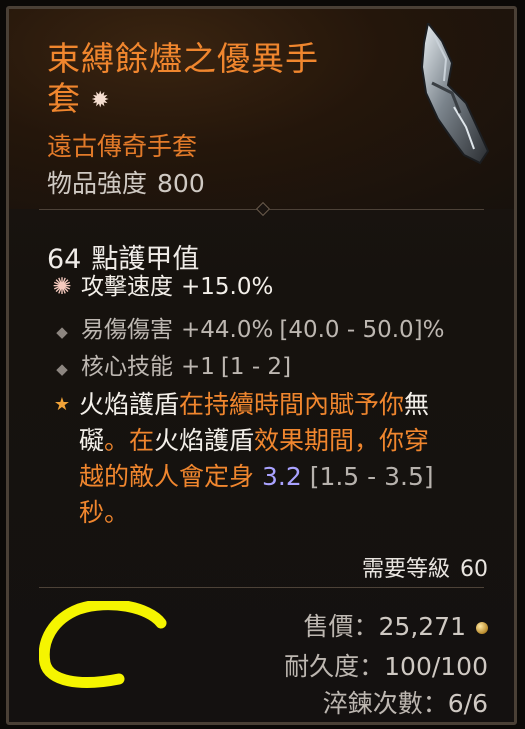 The width and height of the screenshot is (525, 729). I want to click on item-rarity: 遠古傳奇手套, so click(122, 146).